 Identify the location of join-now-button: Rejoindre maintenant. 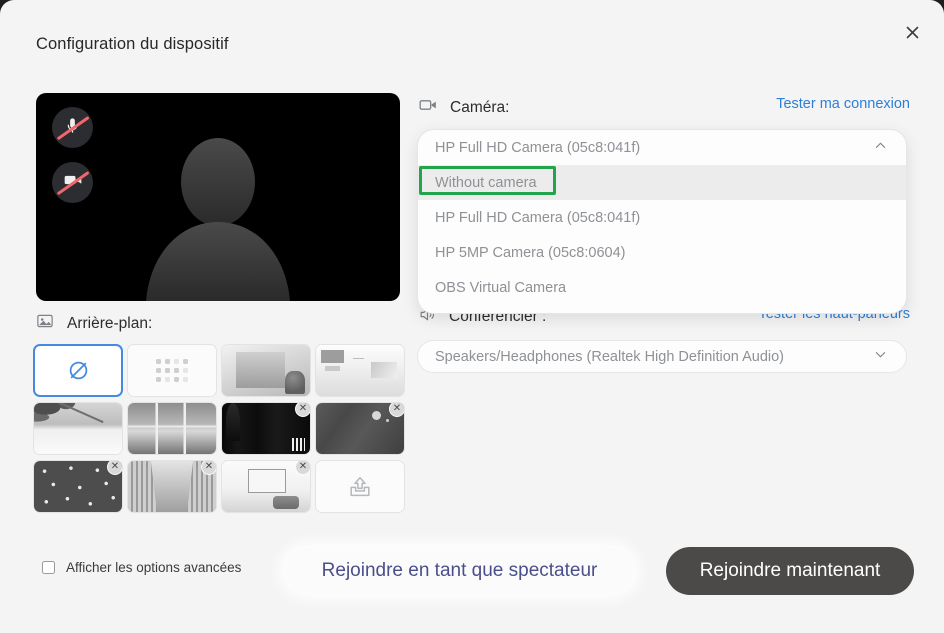
(790, 571).